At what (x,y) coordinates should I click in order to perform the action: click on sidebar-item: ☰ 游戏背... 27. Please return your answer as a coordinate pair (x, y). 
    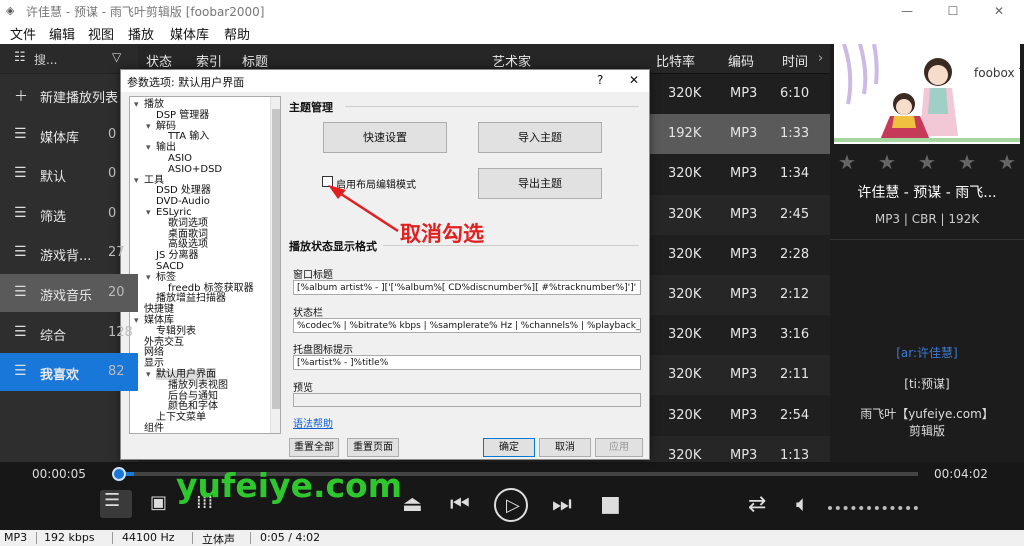
    Looking at the image, I should click on (69, 253).